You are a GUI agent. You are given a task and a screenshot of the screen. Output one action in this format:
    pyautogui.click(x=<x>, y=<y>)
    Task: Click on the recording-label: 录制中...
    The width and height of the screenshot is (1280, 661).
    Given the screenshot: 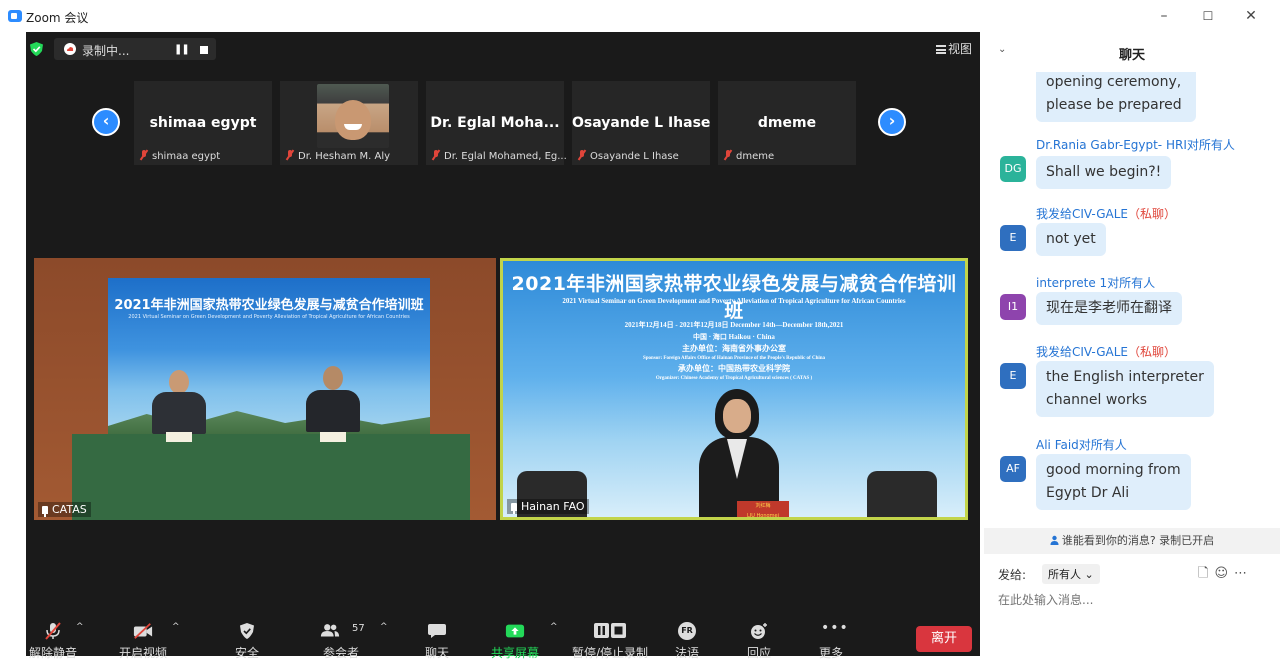 What is the action you would take?
    pyautogui.click(x=106, y=51)
    